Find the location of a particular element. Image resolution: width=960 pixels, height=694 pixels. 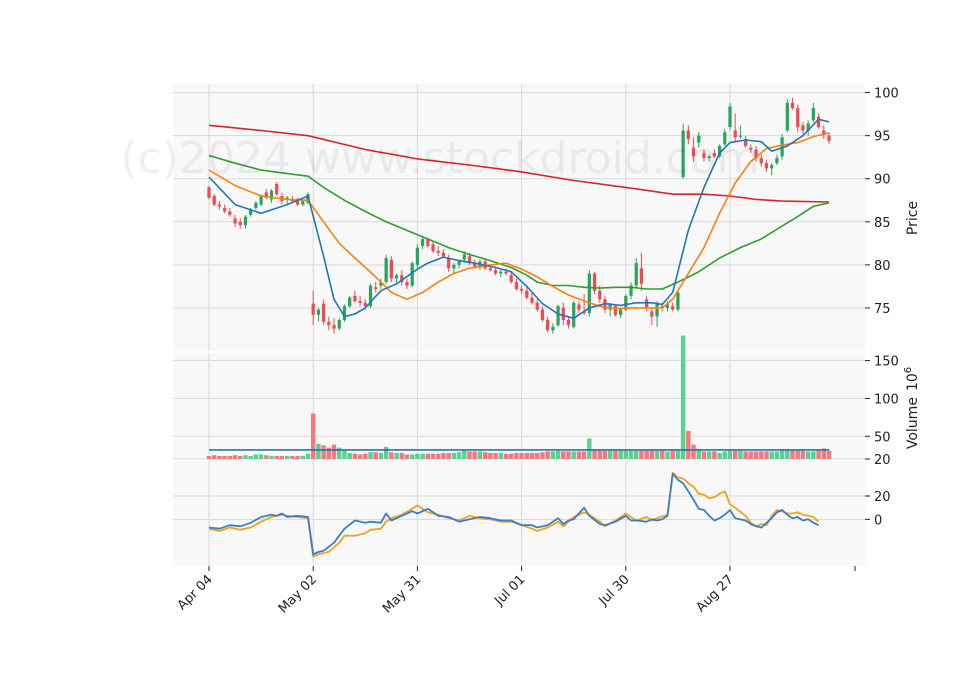

price-y-tick-label: 100 is located at coordinates (886, 94).